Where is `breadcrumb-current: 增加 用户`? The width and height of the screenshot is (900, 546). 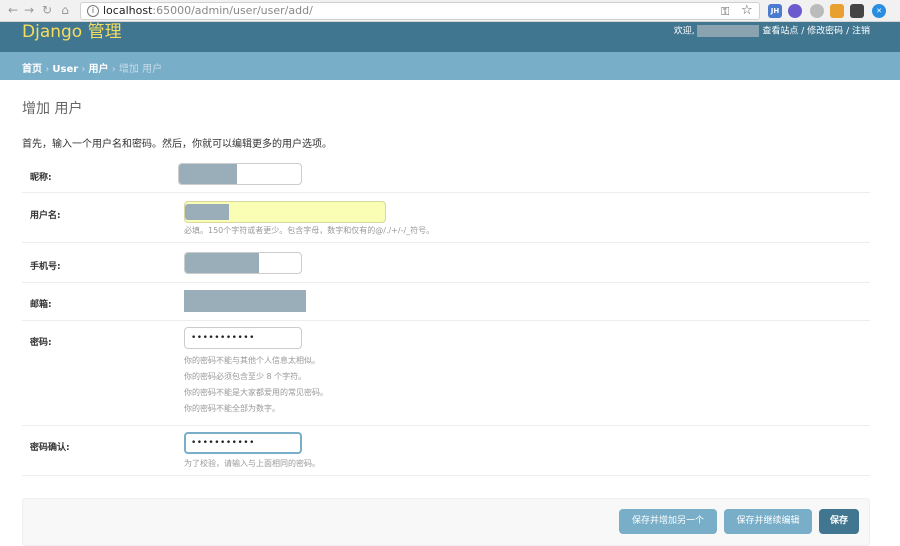 breadcrumb-current: 增加 用户 is located at coordinates (140, 69).